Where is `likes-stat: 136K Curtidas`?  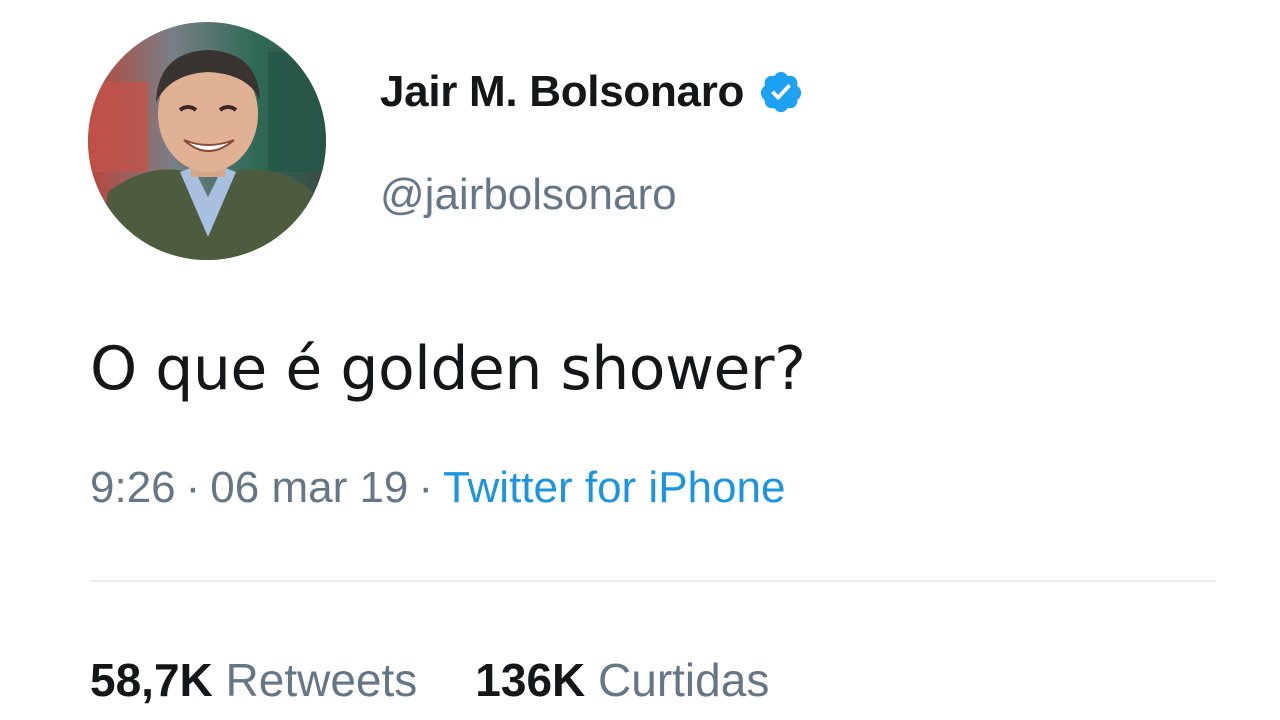
likes-stat: 136K Curtidas is located at coordinates (622, 680).